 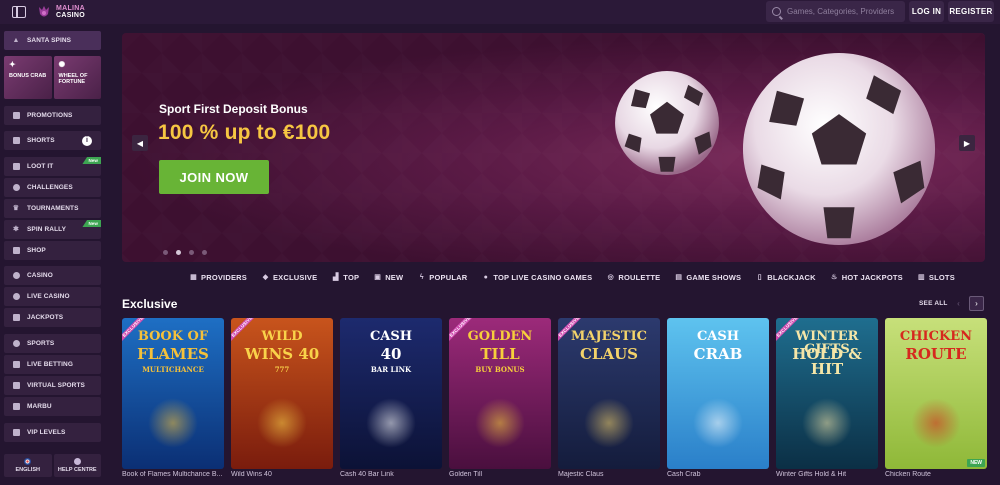 What do you see at coordinates (345, 277) in the screenshot?
I see `category-top: ▟ TOP` at bounding box center [345, 277].